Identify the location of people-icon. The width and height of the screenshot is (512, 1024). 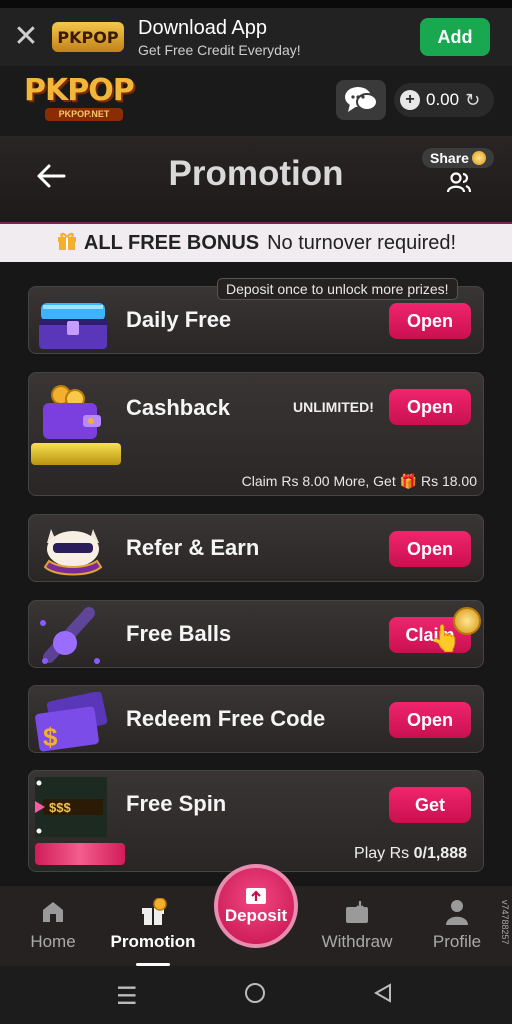
(459, 185).